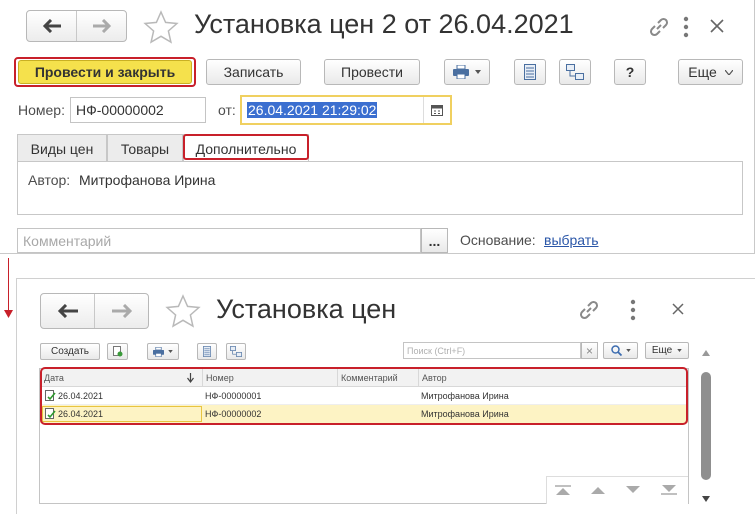 The width and height of the screenshot is (755, 514). What do you see at coordinates (616, 350) in the screenshot?
I see `search-icon` at bounding box center [616, 350].